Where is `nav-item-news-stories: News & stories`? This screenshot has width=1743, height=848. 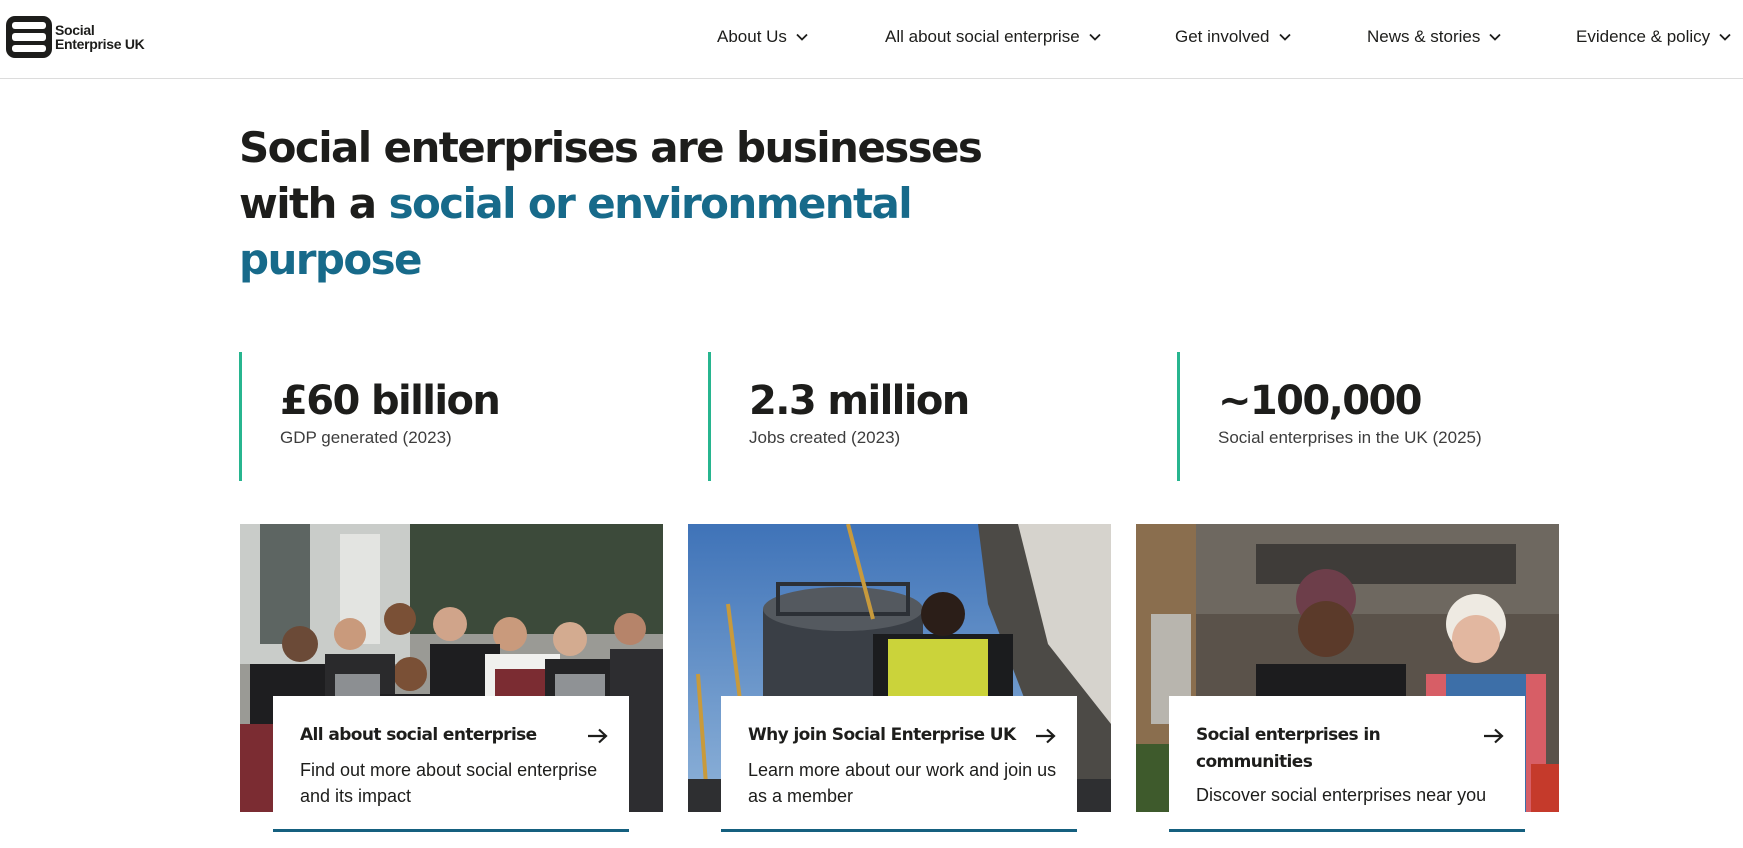
nav-item-news-stories: News & stories is located at coordinates (1434, 37).